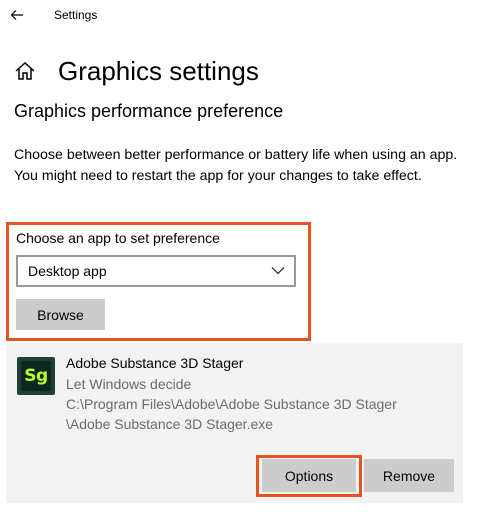  I want to click on app-icon-text: Sg, so click(36, 376).